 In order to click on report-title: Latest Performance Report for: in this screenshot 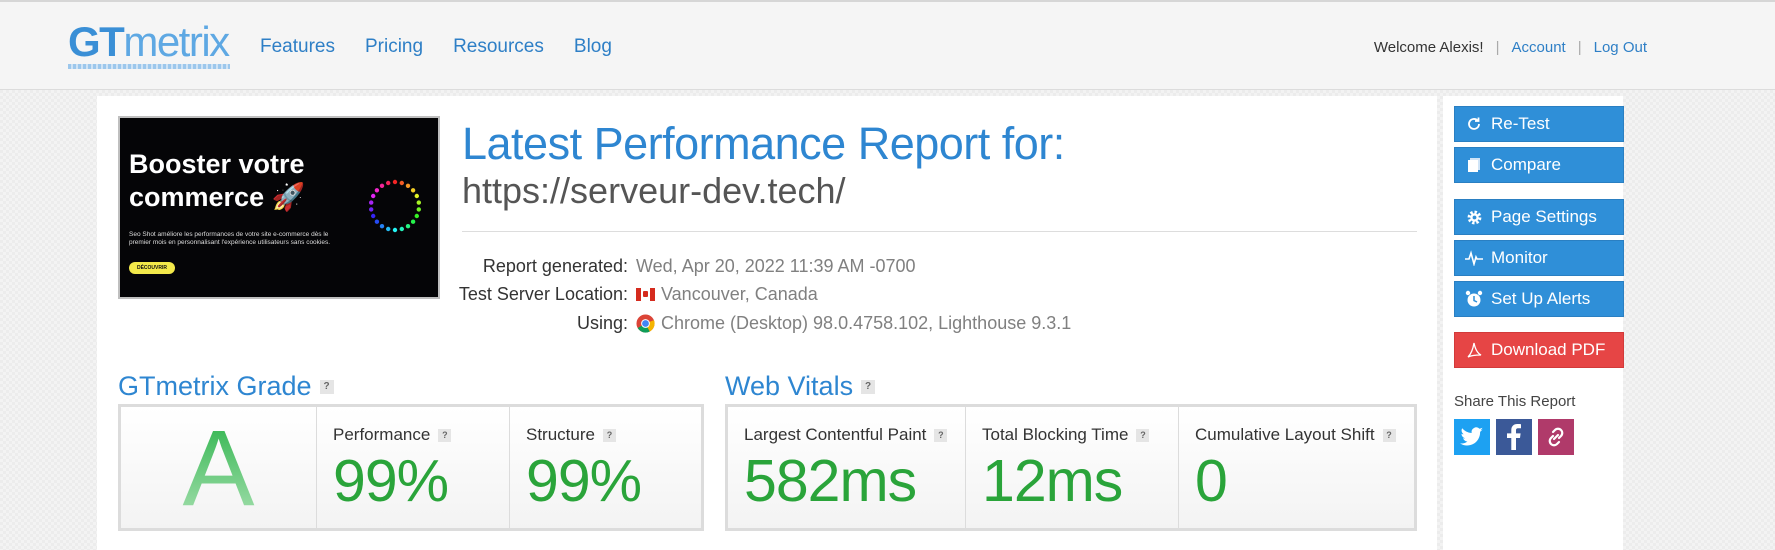, I will do `click(763, 143)`.